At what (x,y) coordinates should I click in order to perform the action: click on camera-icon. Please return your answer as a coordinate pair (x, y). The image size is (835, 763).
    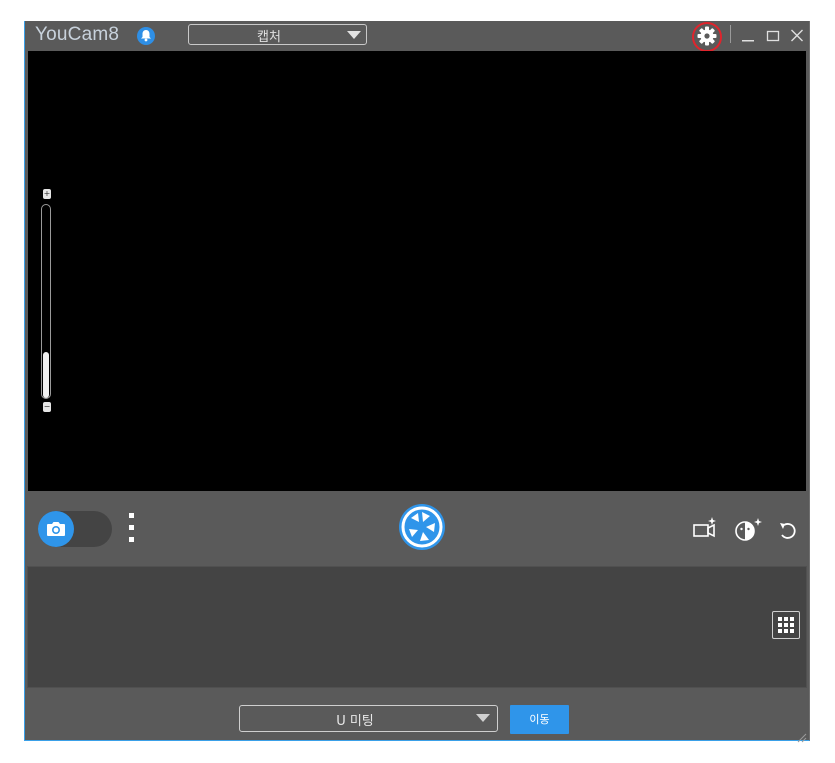
    Looking at the image, I should click on (56, 529).